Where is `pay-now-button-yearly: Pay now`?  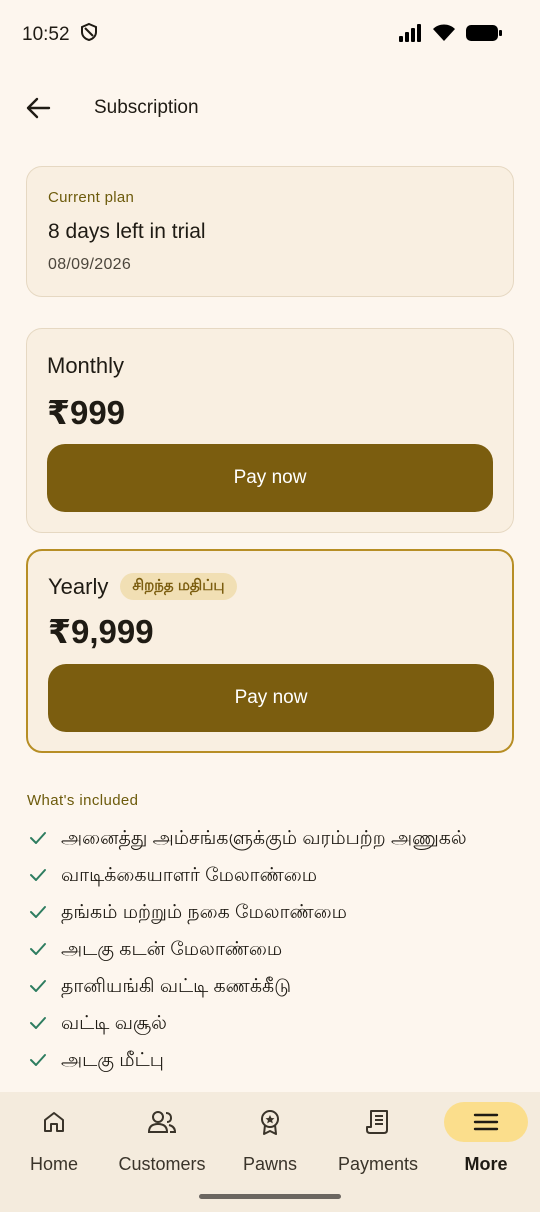 pay-now-button-yearly: Pay now is located at coordinates (271, 698).